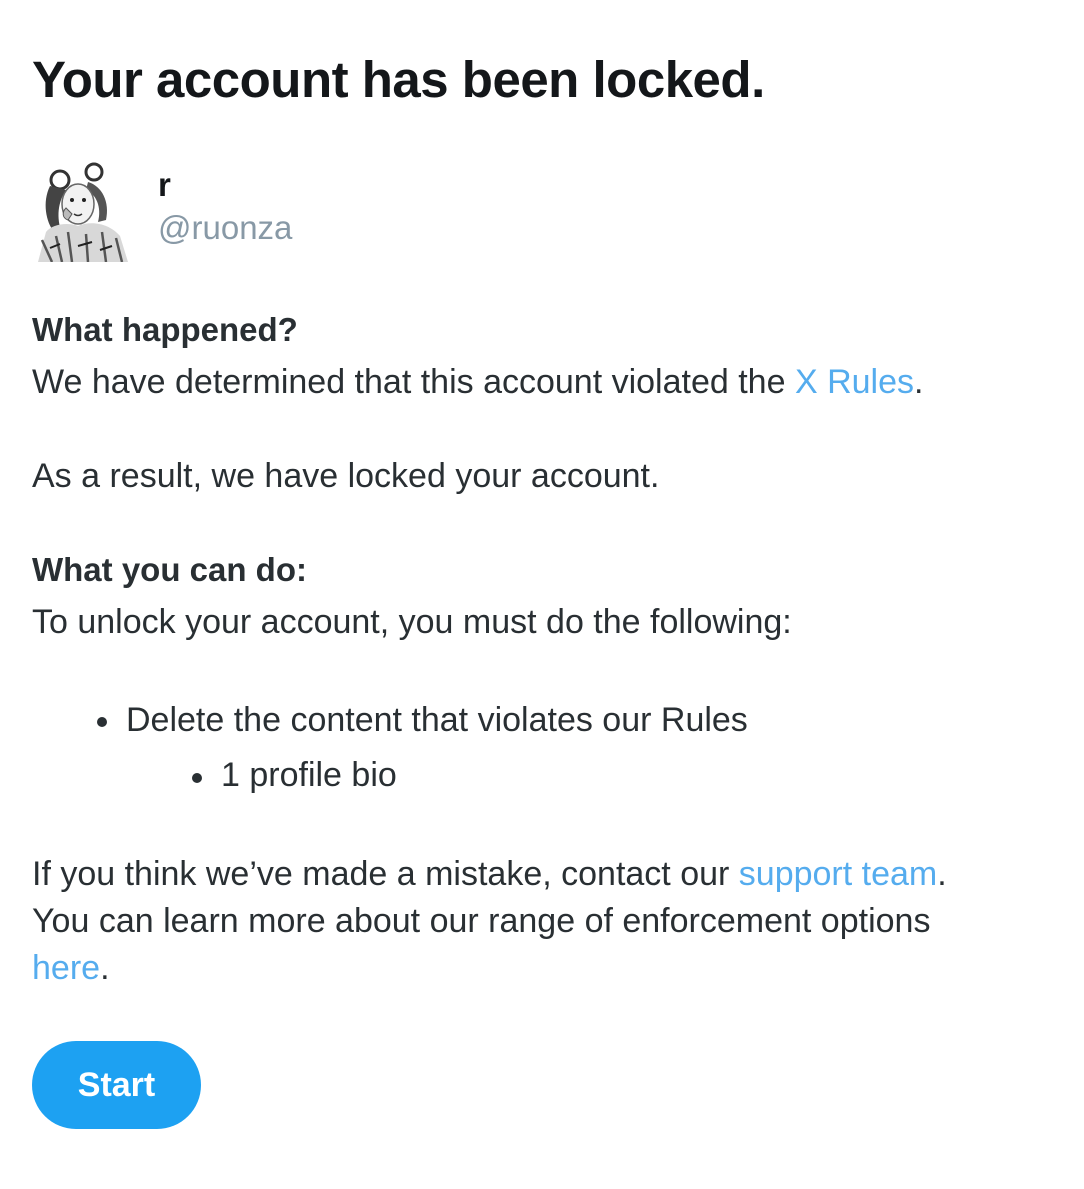 The width and height of the screenshot is (1084, 1189). I want to click on here-line: here., so click(71, 968).